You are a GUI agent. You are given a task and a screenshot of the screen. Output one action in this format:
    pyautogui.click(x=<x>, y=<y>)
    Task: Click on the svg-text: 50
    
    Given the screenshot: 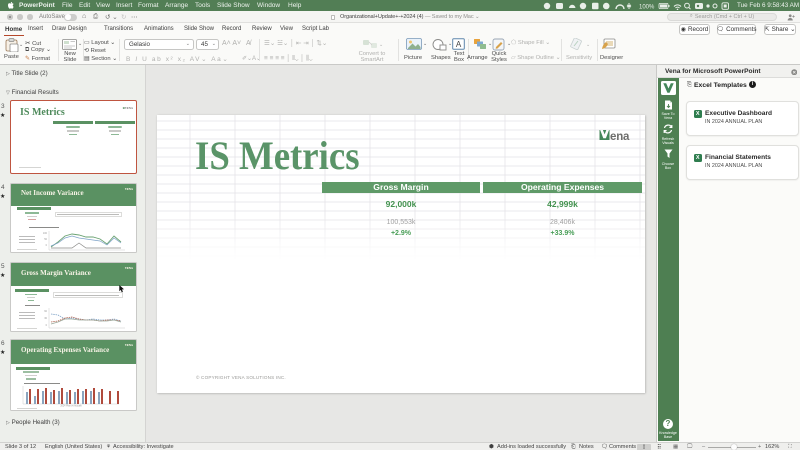 What is the action you would take?
    pyautogui.click(x=45, y=239)
    